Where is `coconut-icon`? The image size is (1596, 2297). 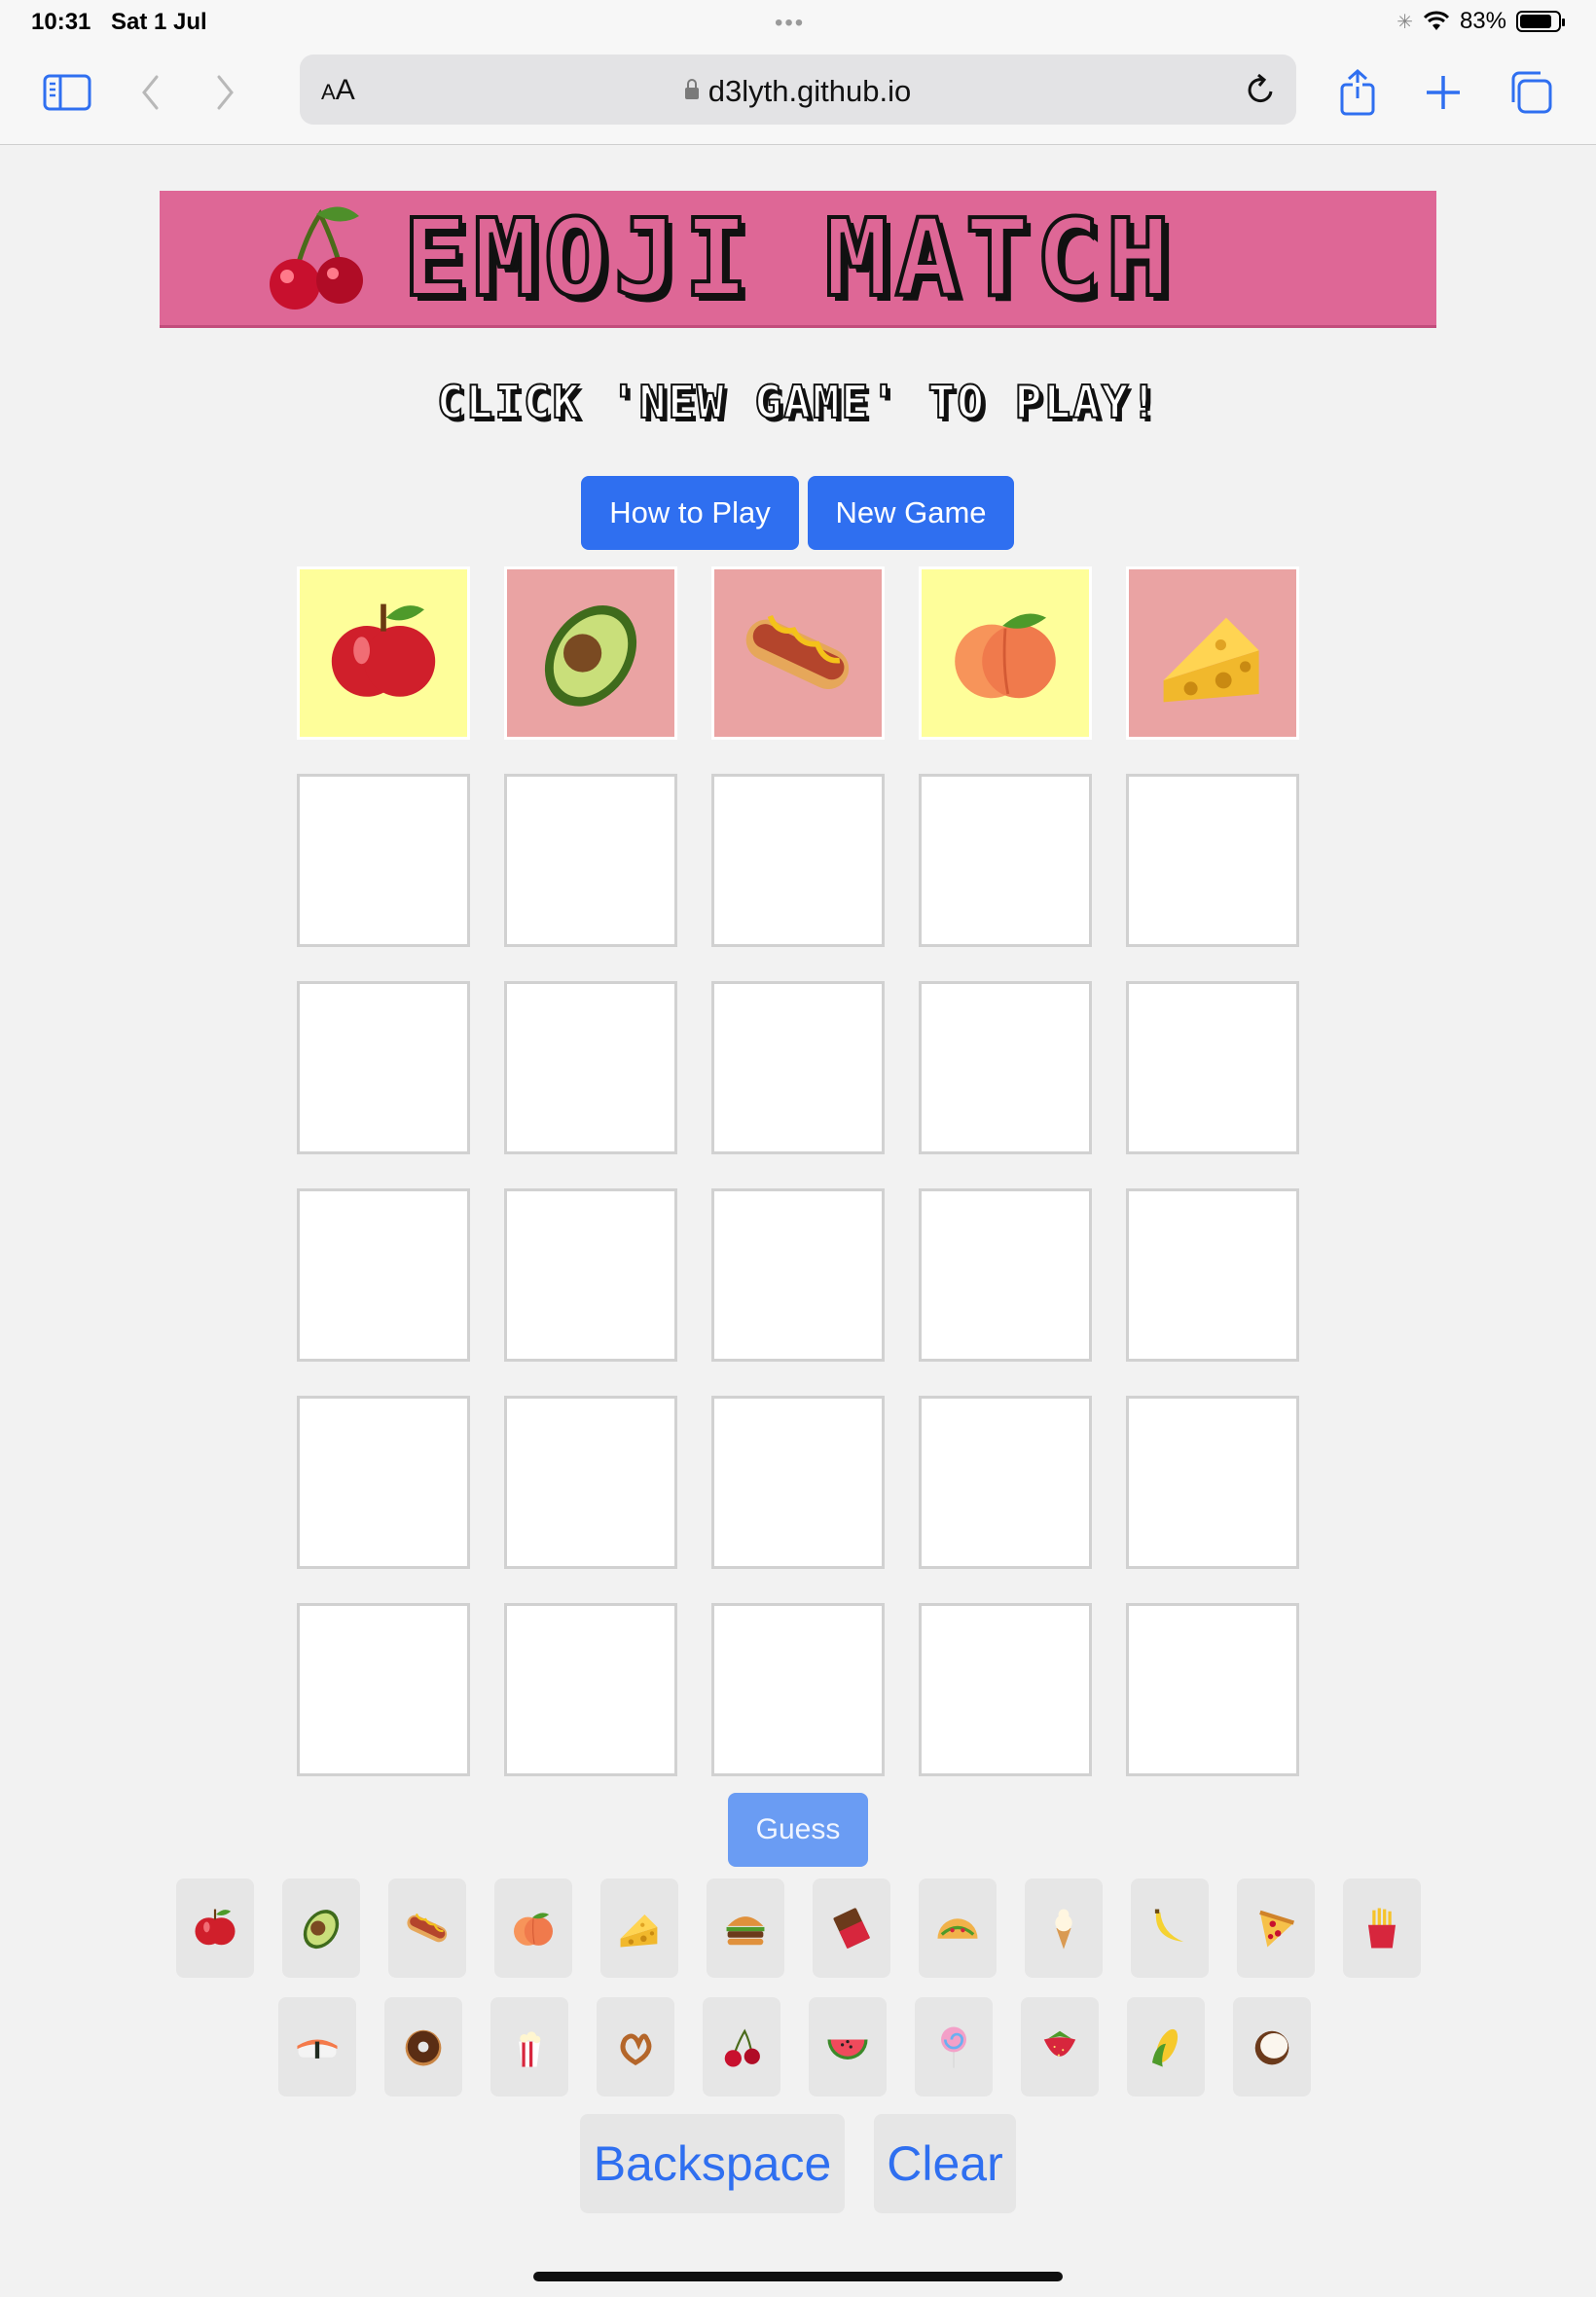
coconut-icon is located at coordinates (1271, 2047).